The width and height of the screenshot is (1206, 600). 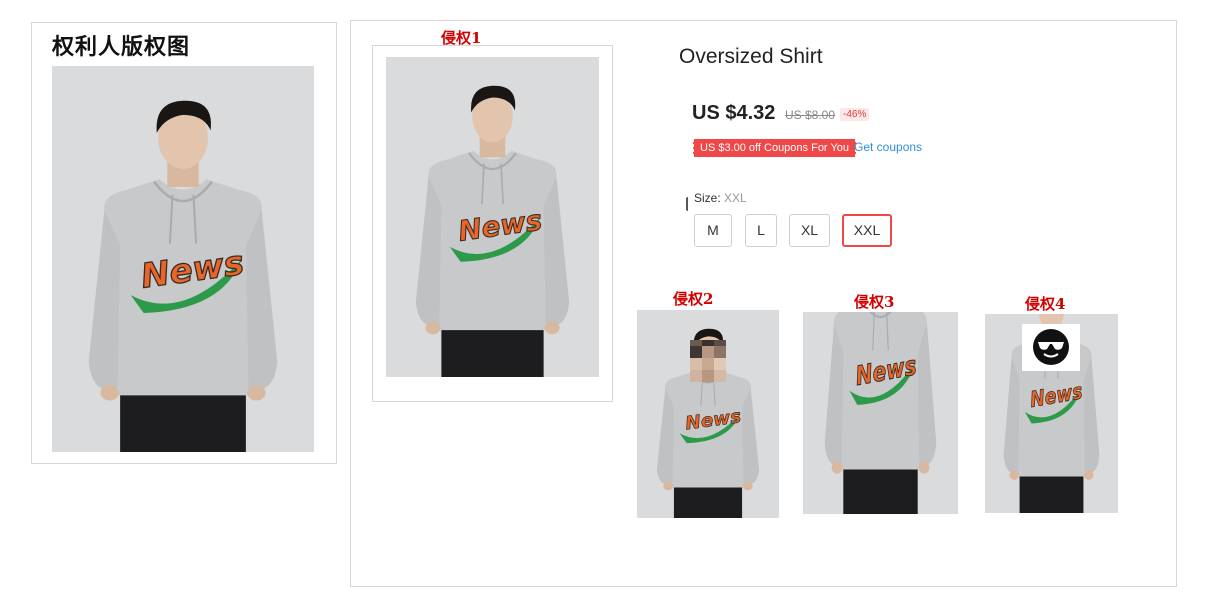 What do you see at coordinates (1051, 413) in the screenshot?
I see `infringement-photo-4: News` at bounding box center [1051, 413].